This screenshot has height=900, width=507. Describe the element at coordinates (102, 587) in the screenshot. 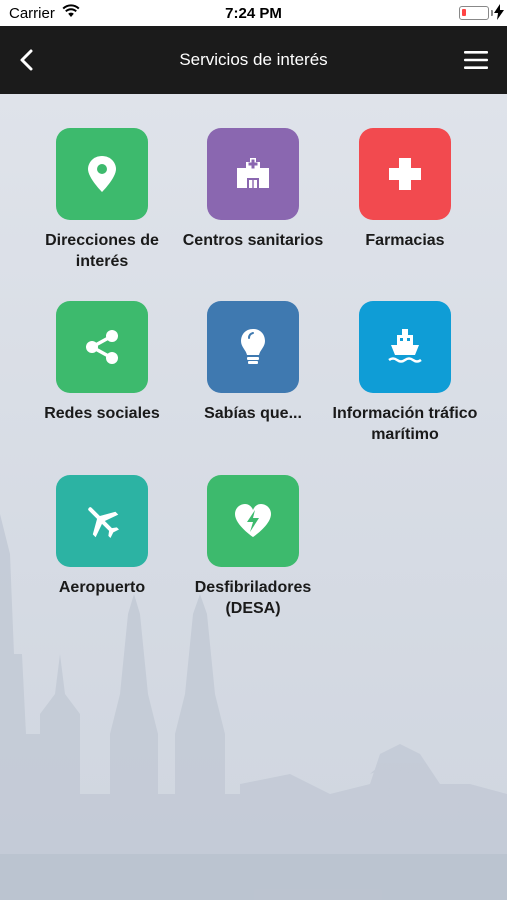

I see `tile-label: Aeropuerto` at that location.